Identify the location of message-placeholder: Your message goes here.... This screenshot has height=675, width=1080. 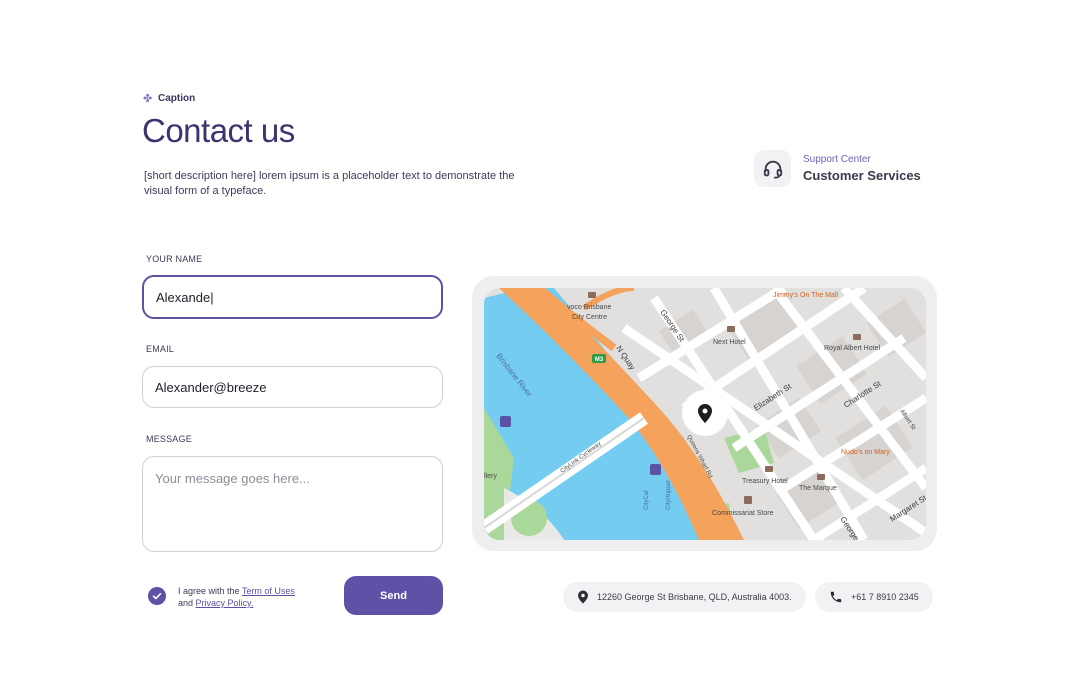
(232, 478).